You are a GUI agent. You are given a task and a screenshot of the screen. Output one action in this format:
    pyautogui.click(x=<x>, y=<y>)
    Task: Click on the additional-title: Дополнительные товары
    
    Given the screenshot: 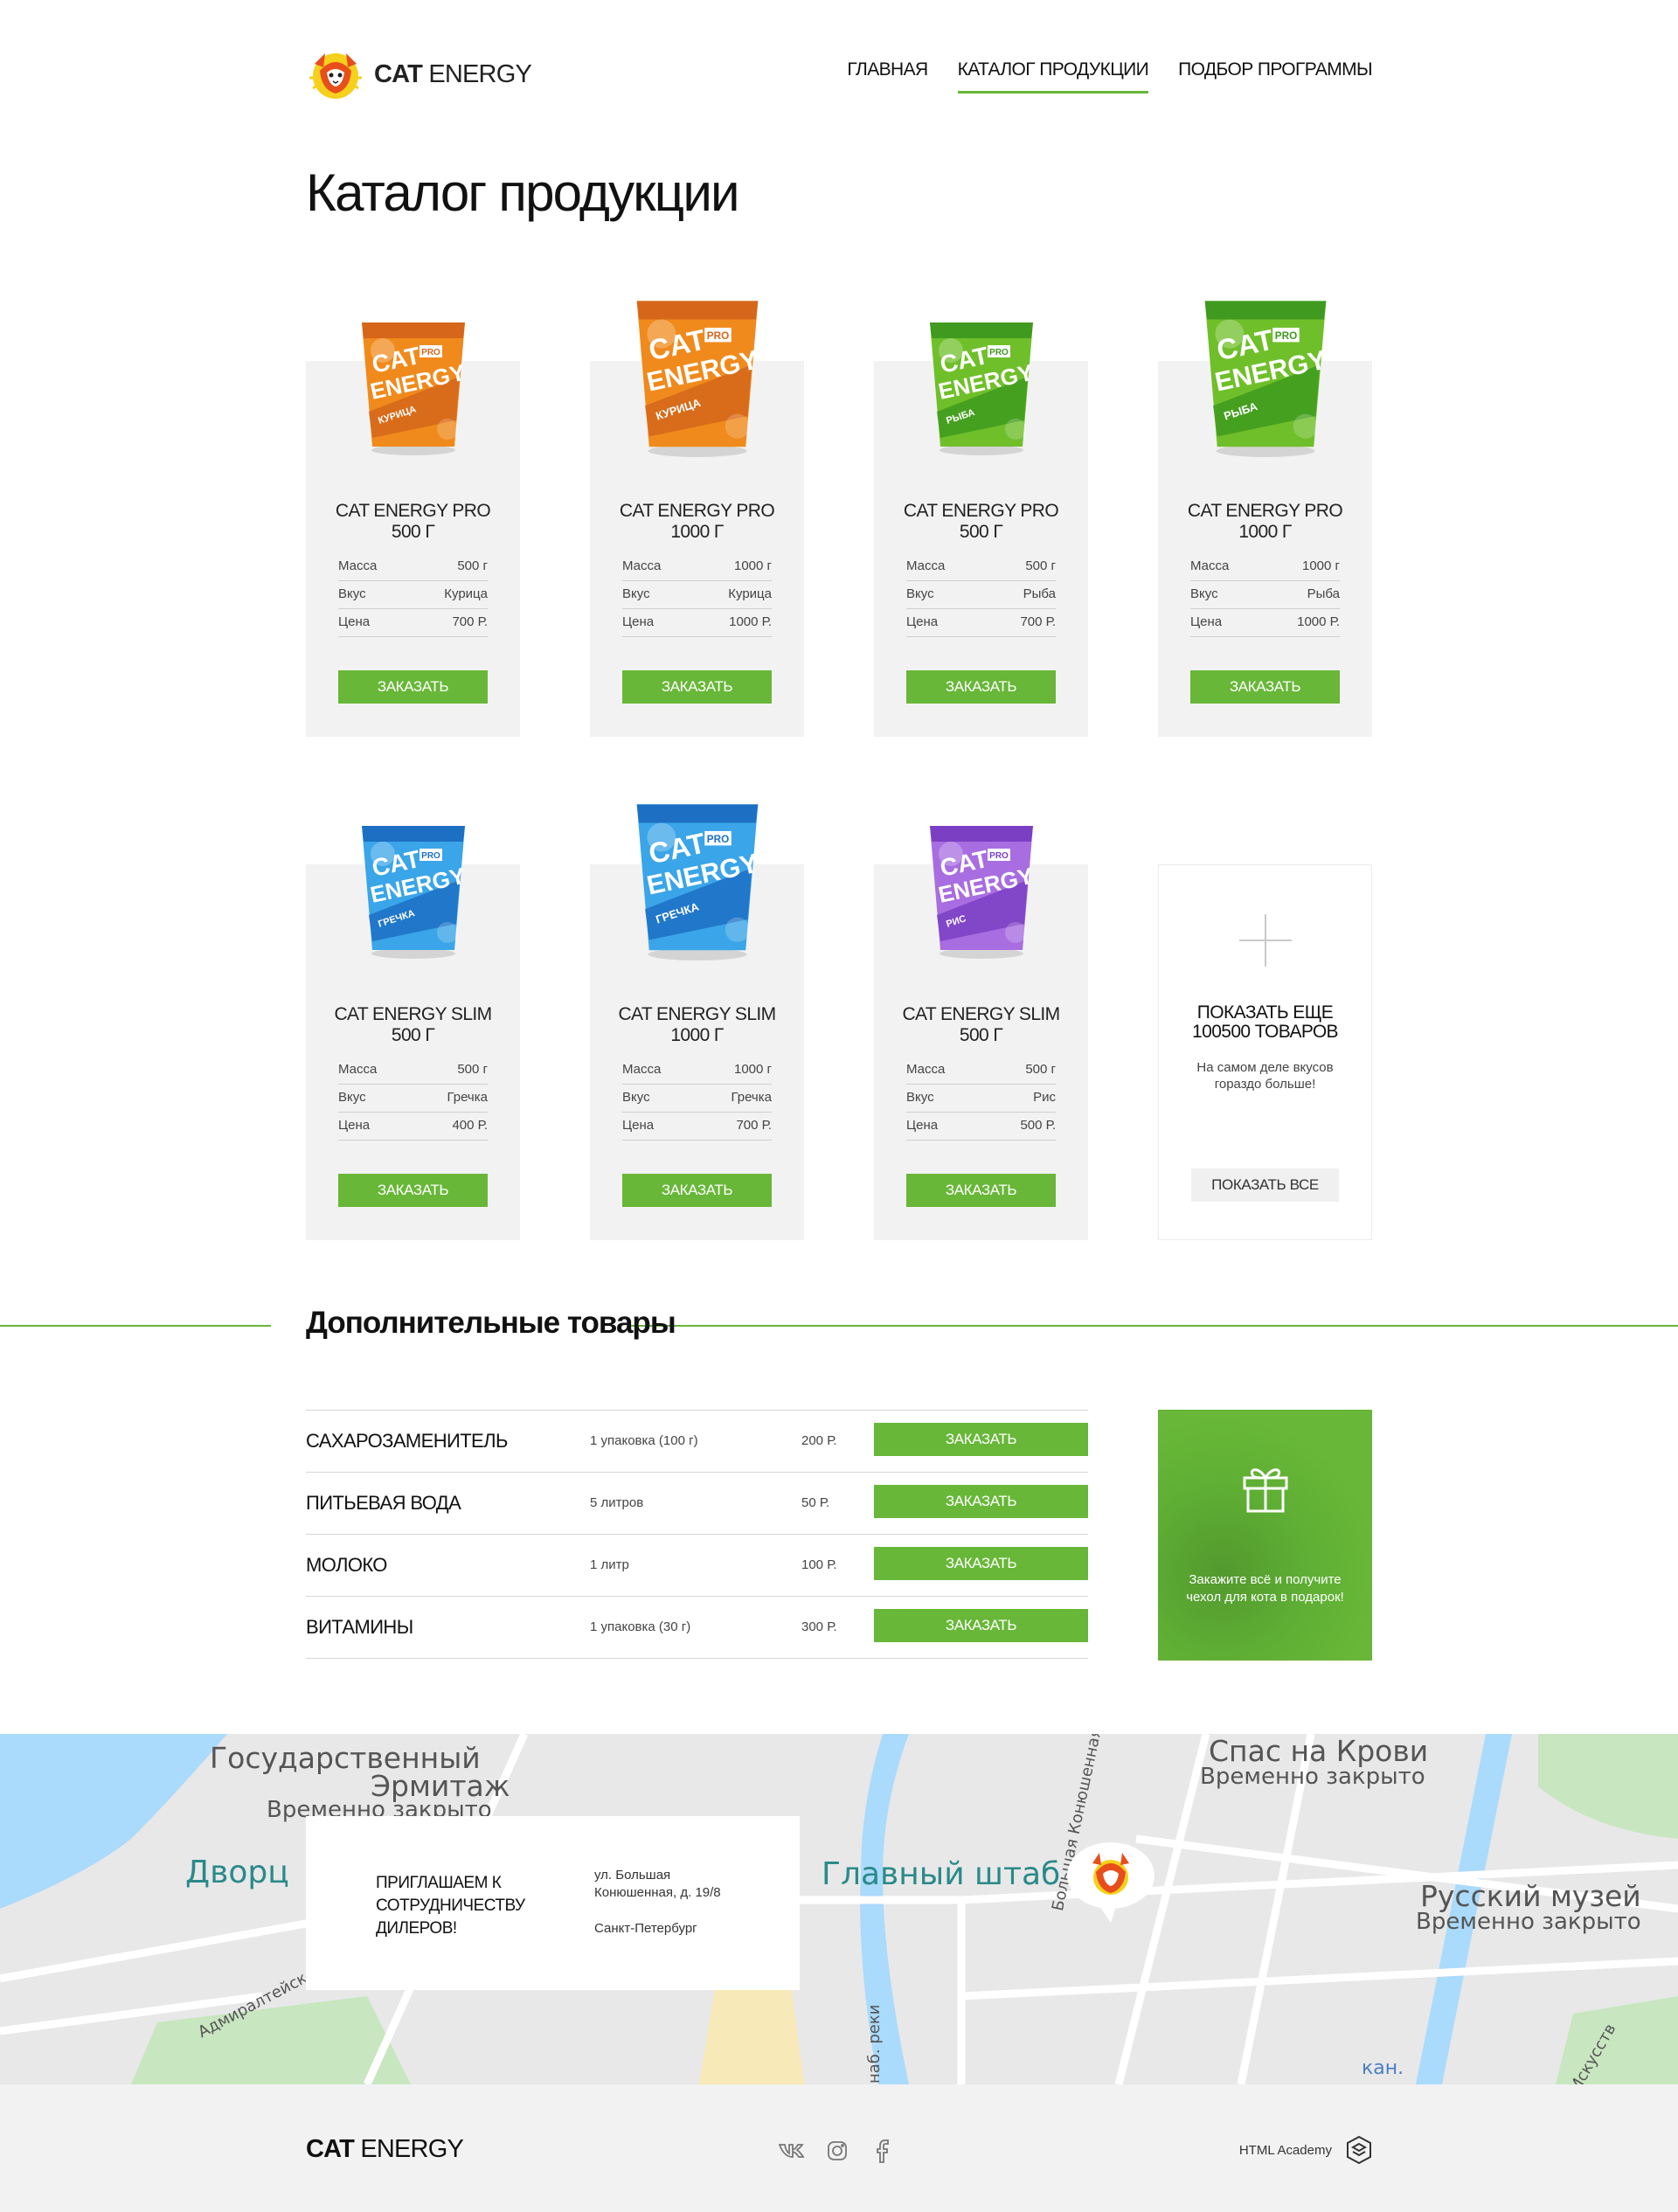 What is the action you would take?
    pyautogui.click(x=491, y=1323)
    